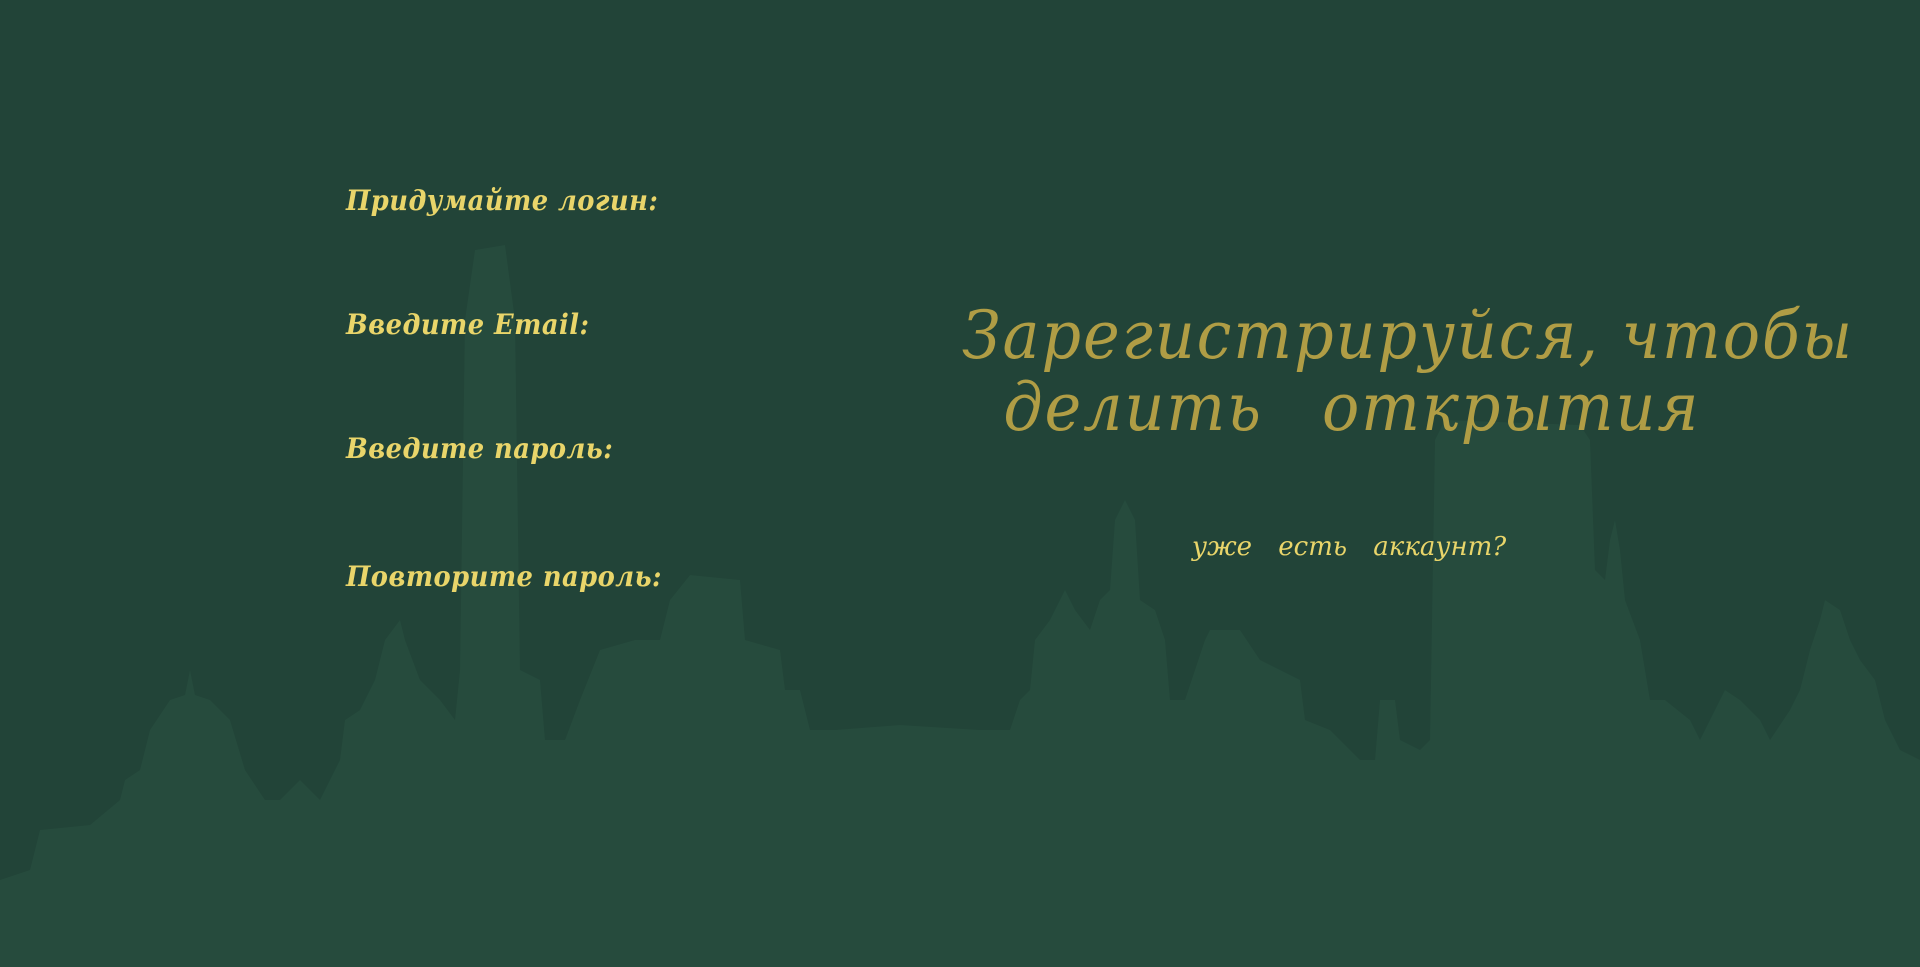 Image resolution: width=1920 pixels, height=967 pixels. Describe the element at coordinates (528, 364) in the screenshot. I see `email-input` at that location.